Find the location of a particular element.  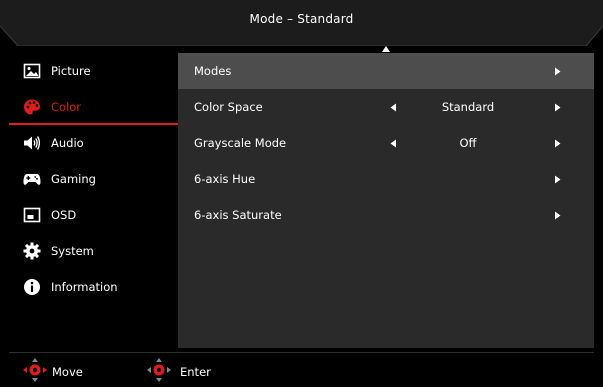

sidebar-item-label: System is located at coordinates (72, 251).